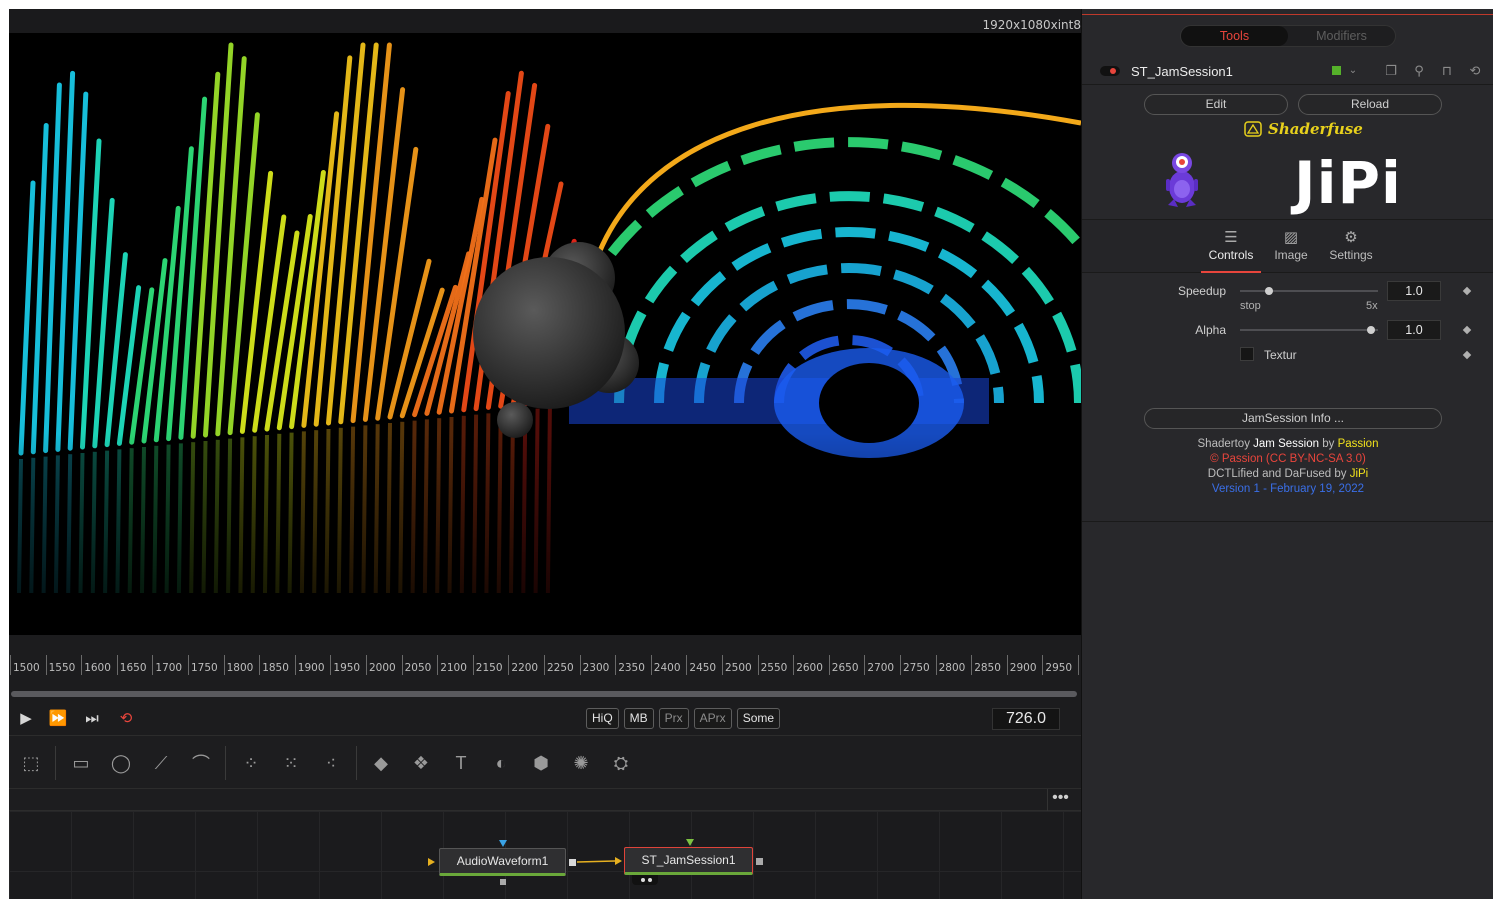  What do you see at coordinates (431, 862) in the screenshot?
I see `node-input-icon` at bounding box center [431, 862].